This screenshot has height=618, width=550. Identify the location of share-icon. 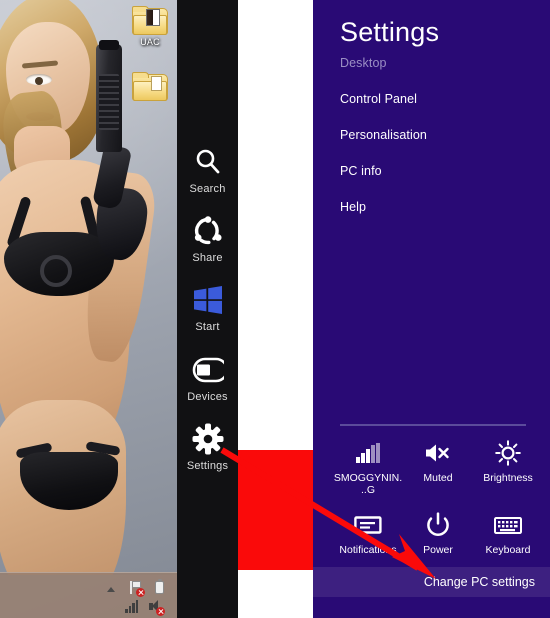
(207, 231).